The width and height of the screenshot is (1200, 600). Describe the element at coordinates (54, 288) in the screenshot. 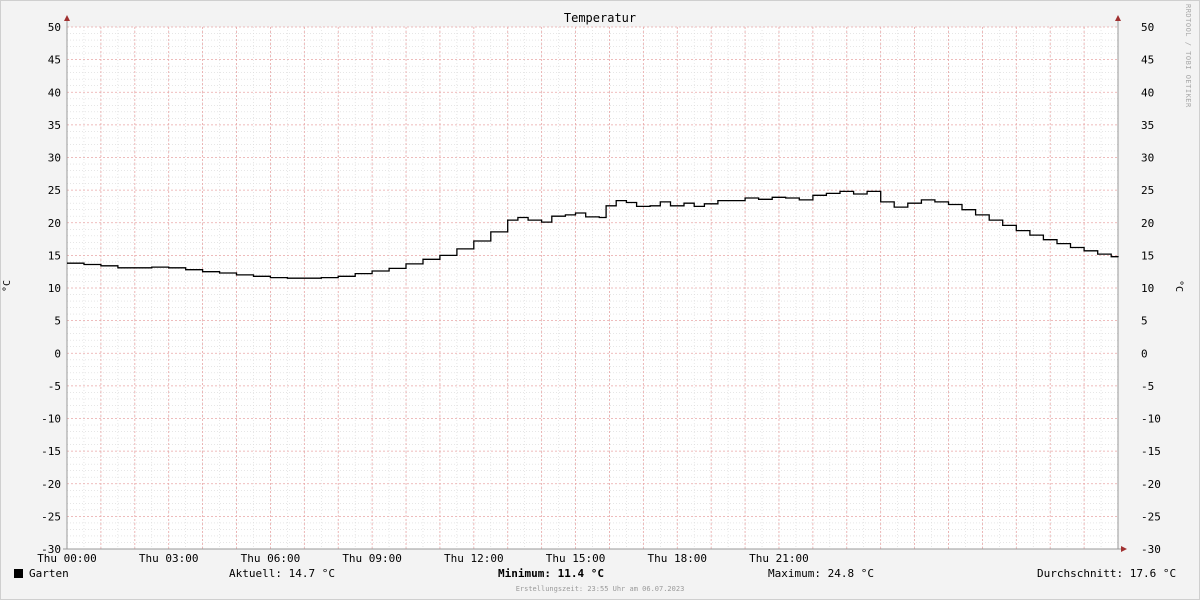

I see `y-tick-label-left: 10` at that location.